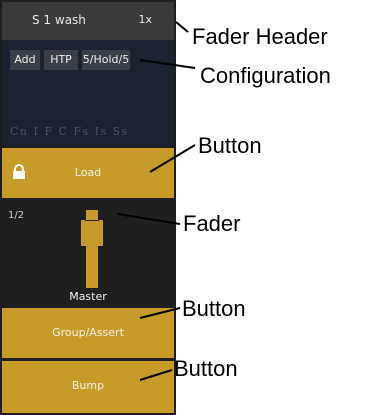 This screenshot has height=415, width=370. I want to click on callout-fader: Fader, so click(212, 223).